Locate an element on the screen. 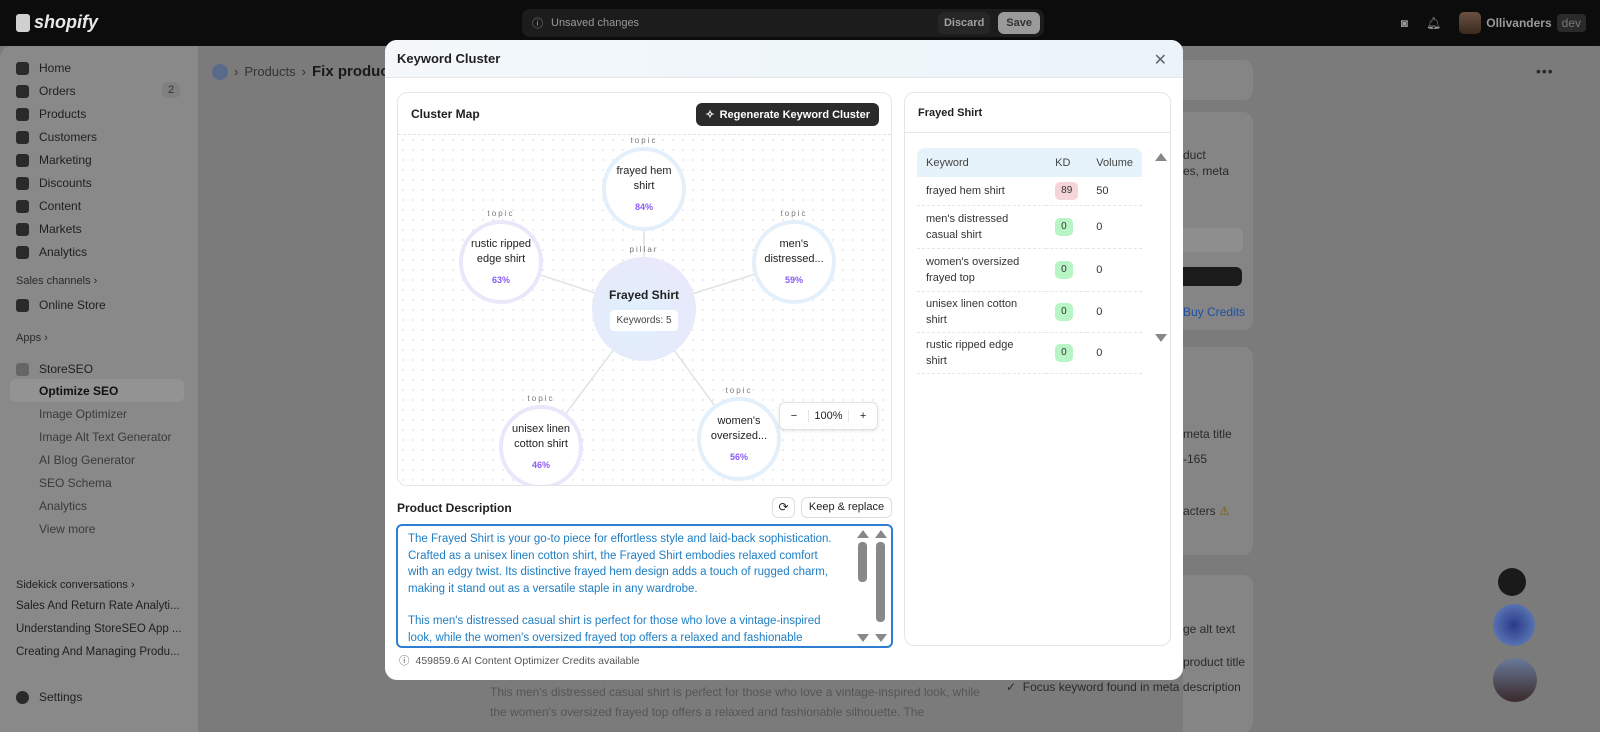 This screenshot has height=732, width=1600. store-menu: Ollivanders dev is located at coordinates (1522, 23).